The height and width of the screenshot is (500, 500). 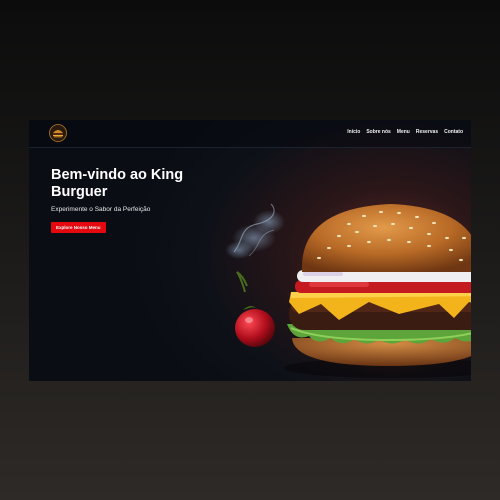 What do you see at coordinates (378, 132) in the screenshot?
I see `nav-link-sobre-nos: Sobre nós` at bounding box center [378, 132].